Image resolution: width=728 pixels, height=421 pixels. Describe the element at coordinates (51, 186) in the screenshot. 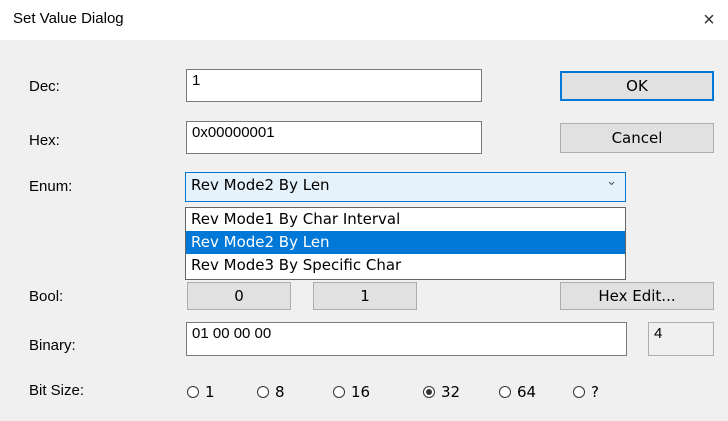

I see `enum-label: Enum:` at that location.